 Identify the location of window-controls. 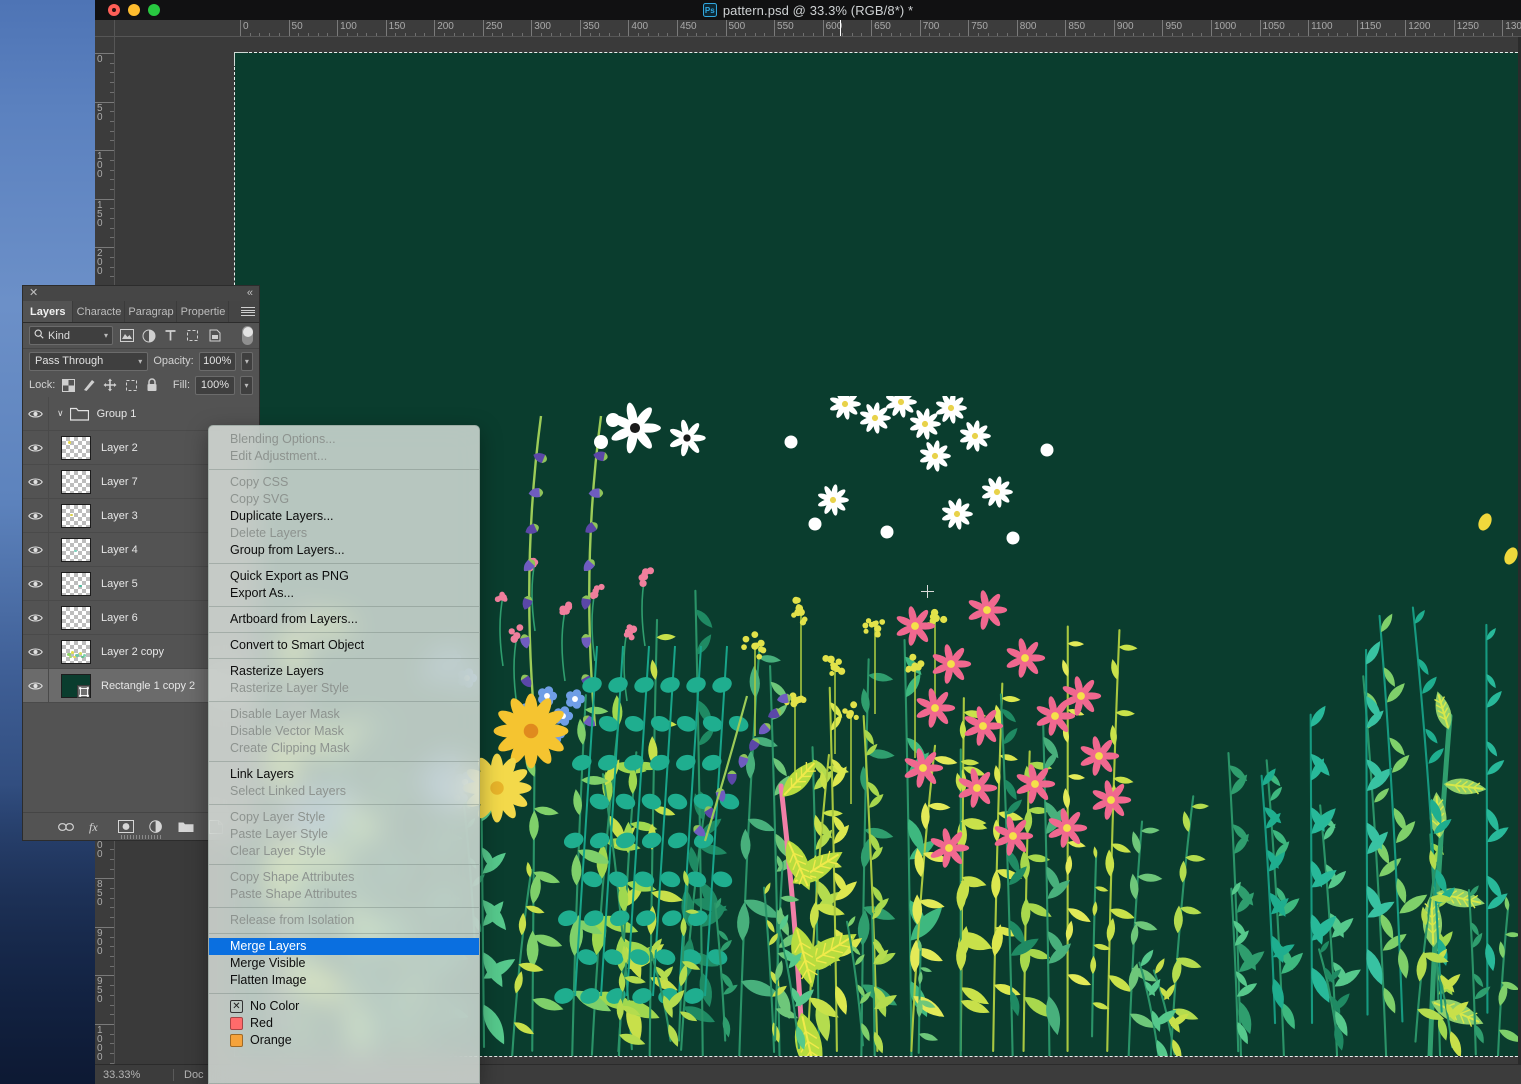
(134, 10).